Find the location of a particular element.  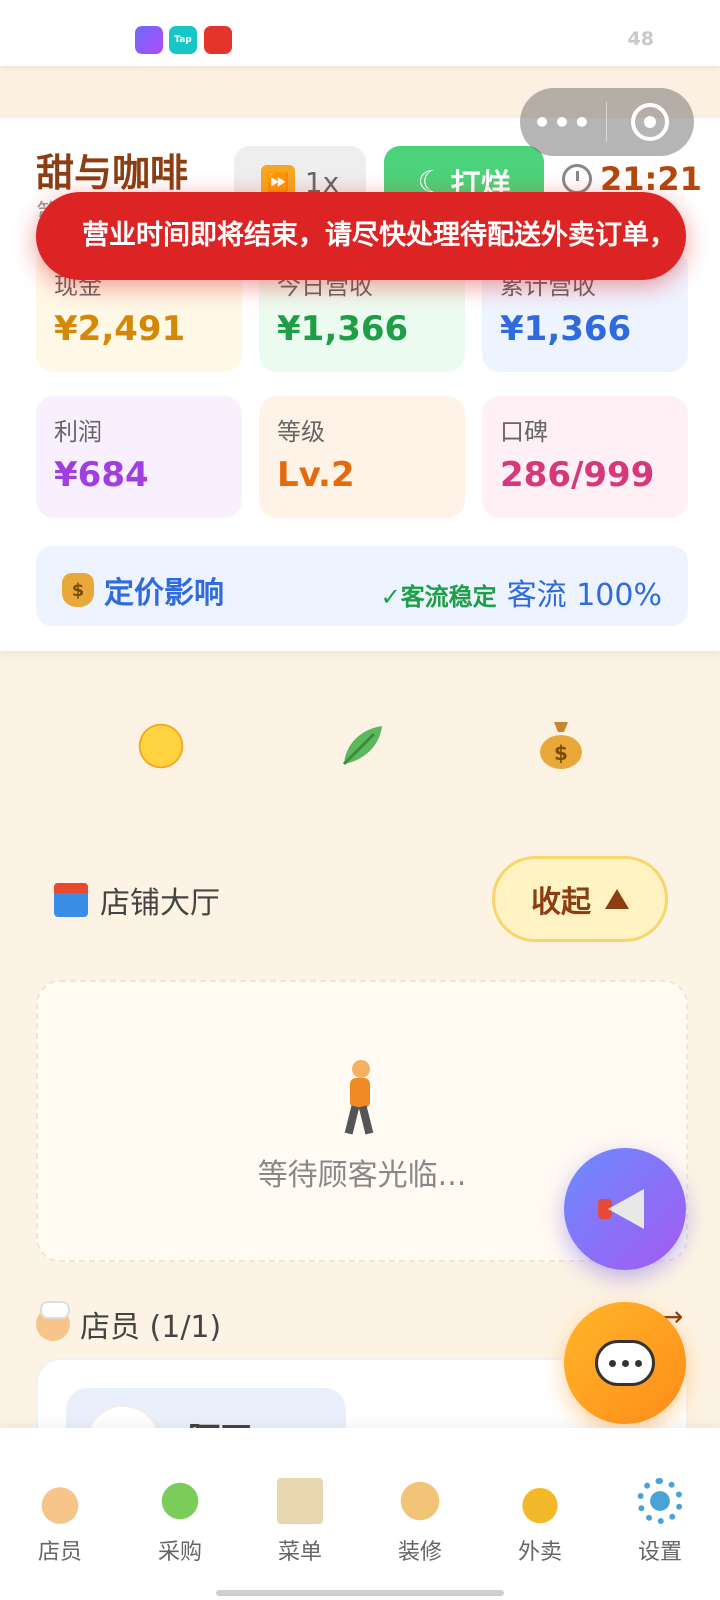

pricing-status-group: ✓客流稳定 客流 100% is located at coordinates (521, 592).